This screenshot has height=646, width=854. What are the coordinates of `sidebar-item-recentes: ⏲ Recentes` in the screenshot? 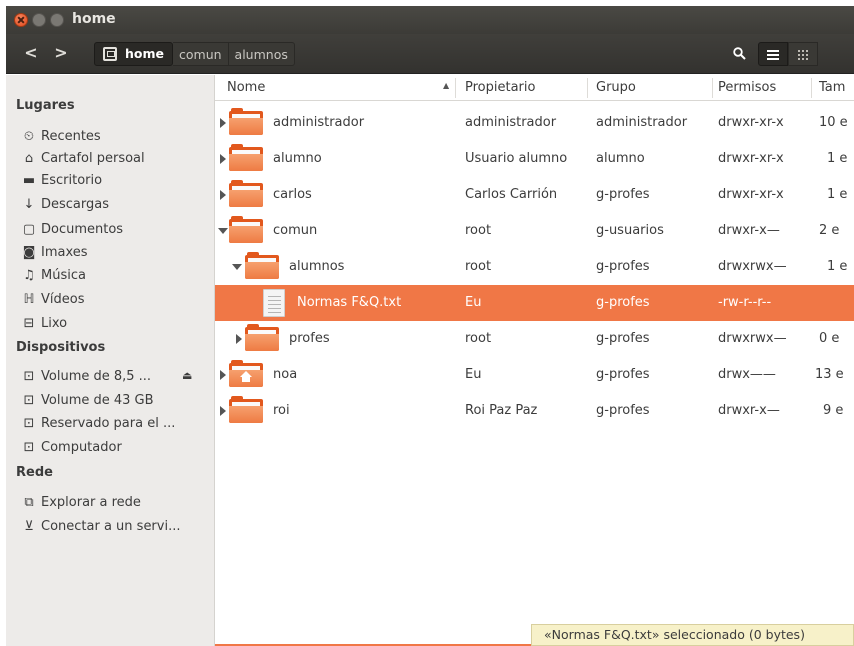 It's located at (61, 136).